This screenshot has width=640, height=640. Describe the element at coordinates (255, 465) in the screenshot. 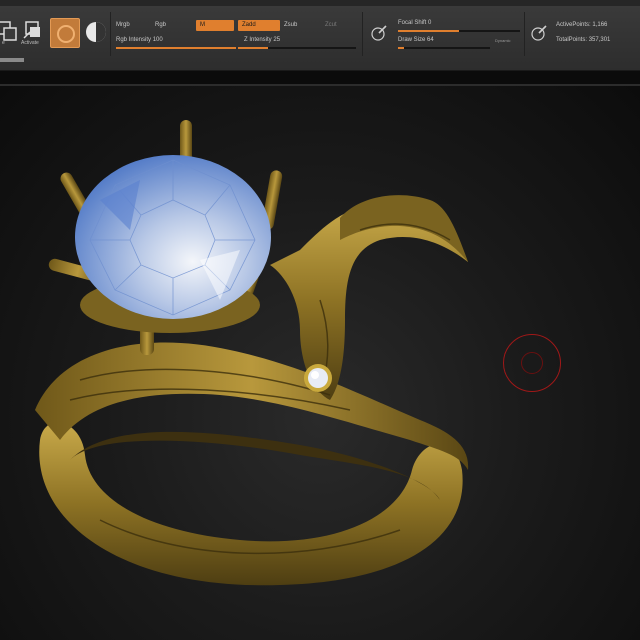

I see `ring-back-band` at that location.